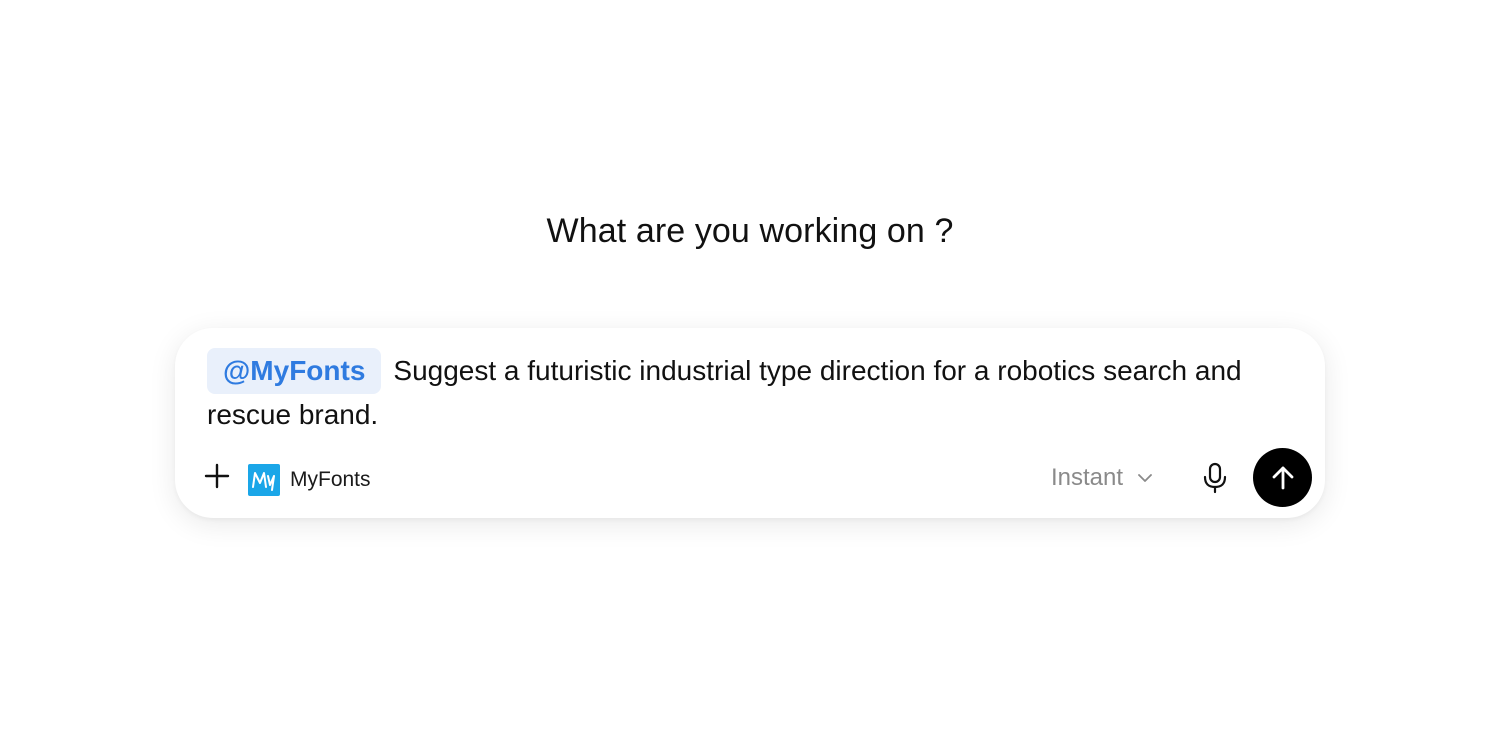 This screenshot has width=1500, height=747. I want to click on microphone-icon, so click(1215, 478).